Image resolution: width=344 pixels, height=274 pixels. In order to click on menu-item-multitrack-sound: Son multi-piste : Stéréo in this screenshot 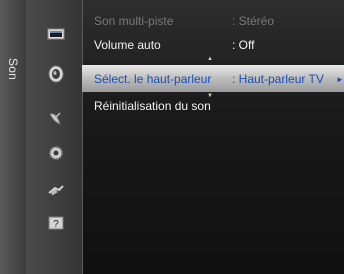, I will do `click(213, 21)`.